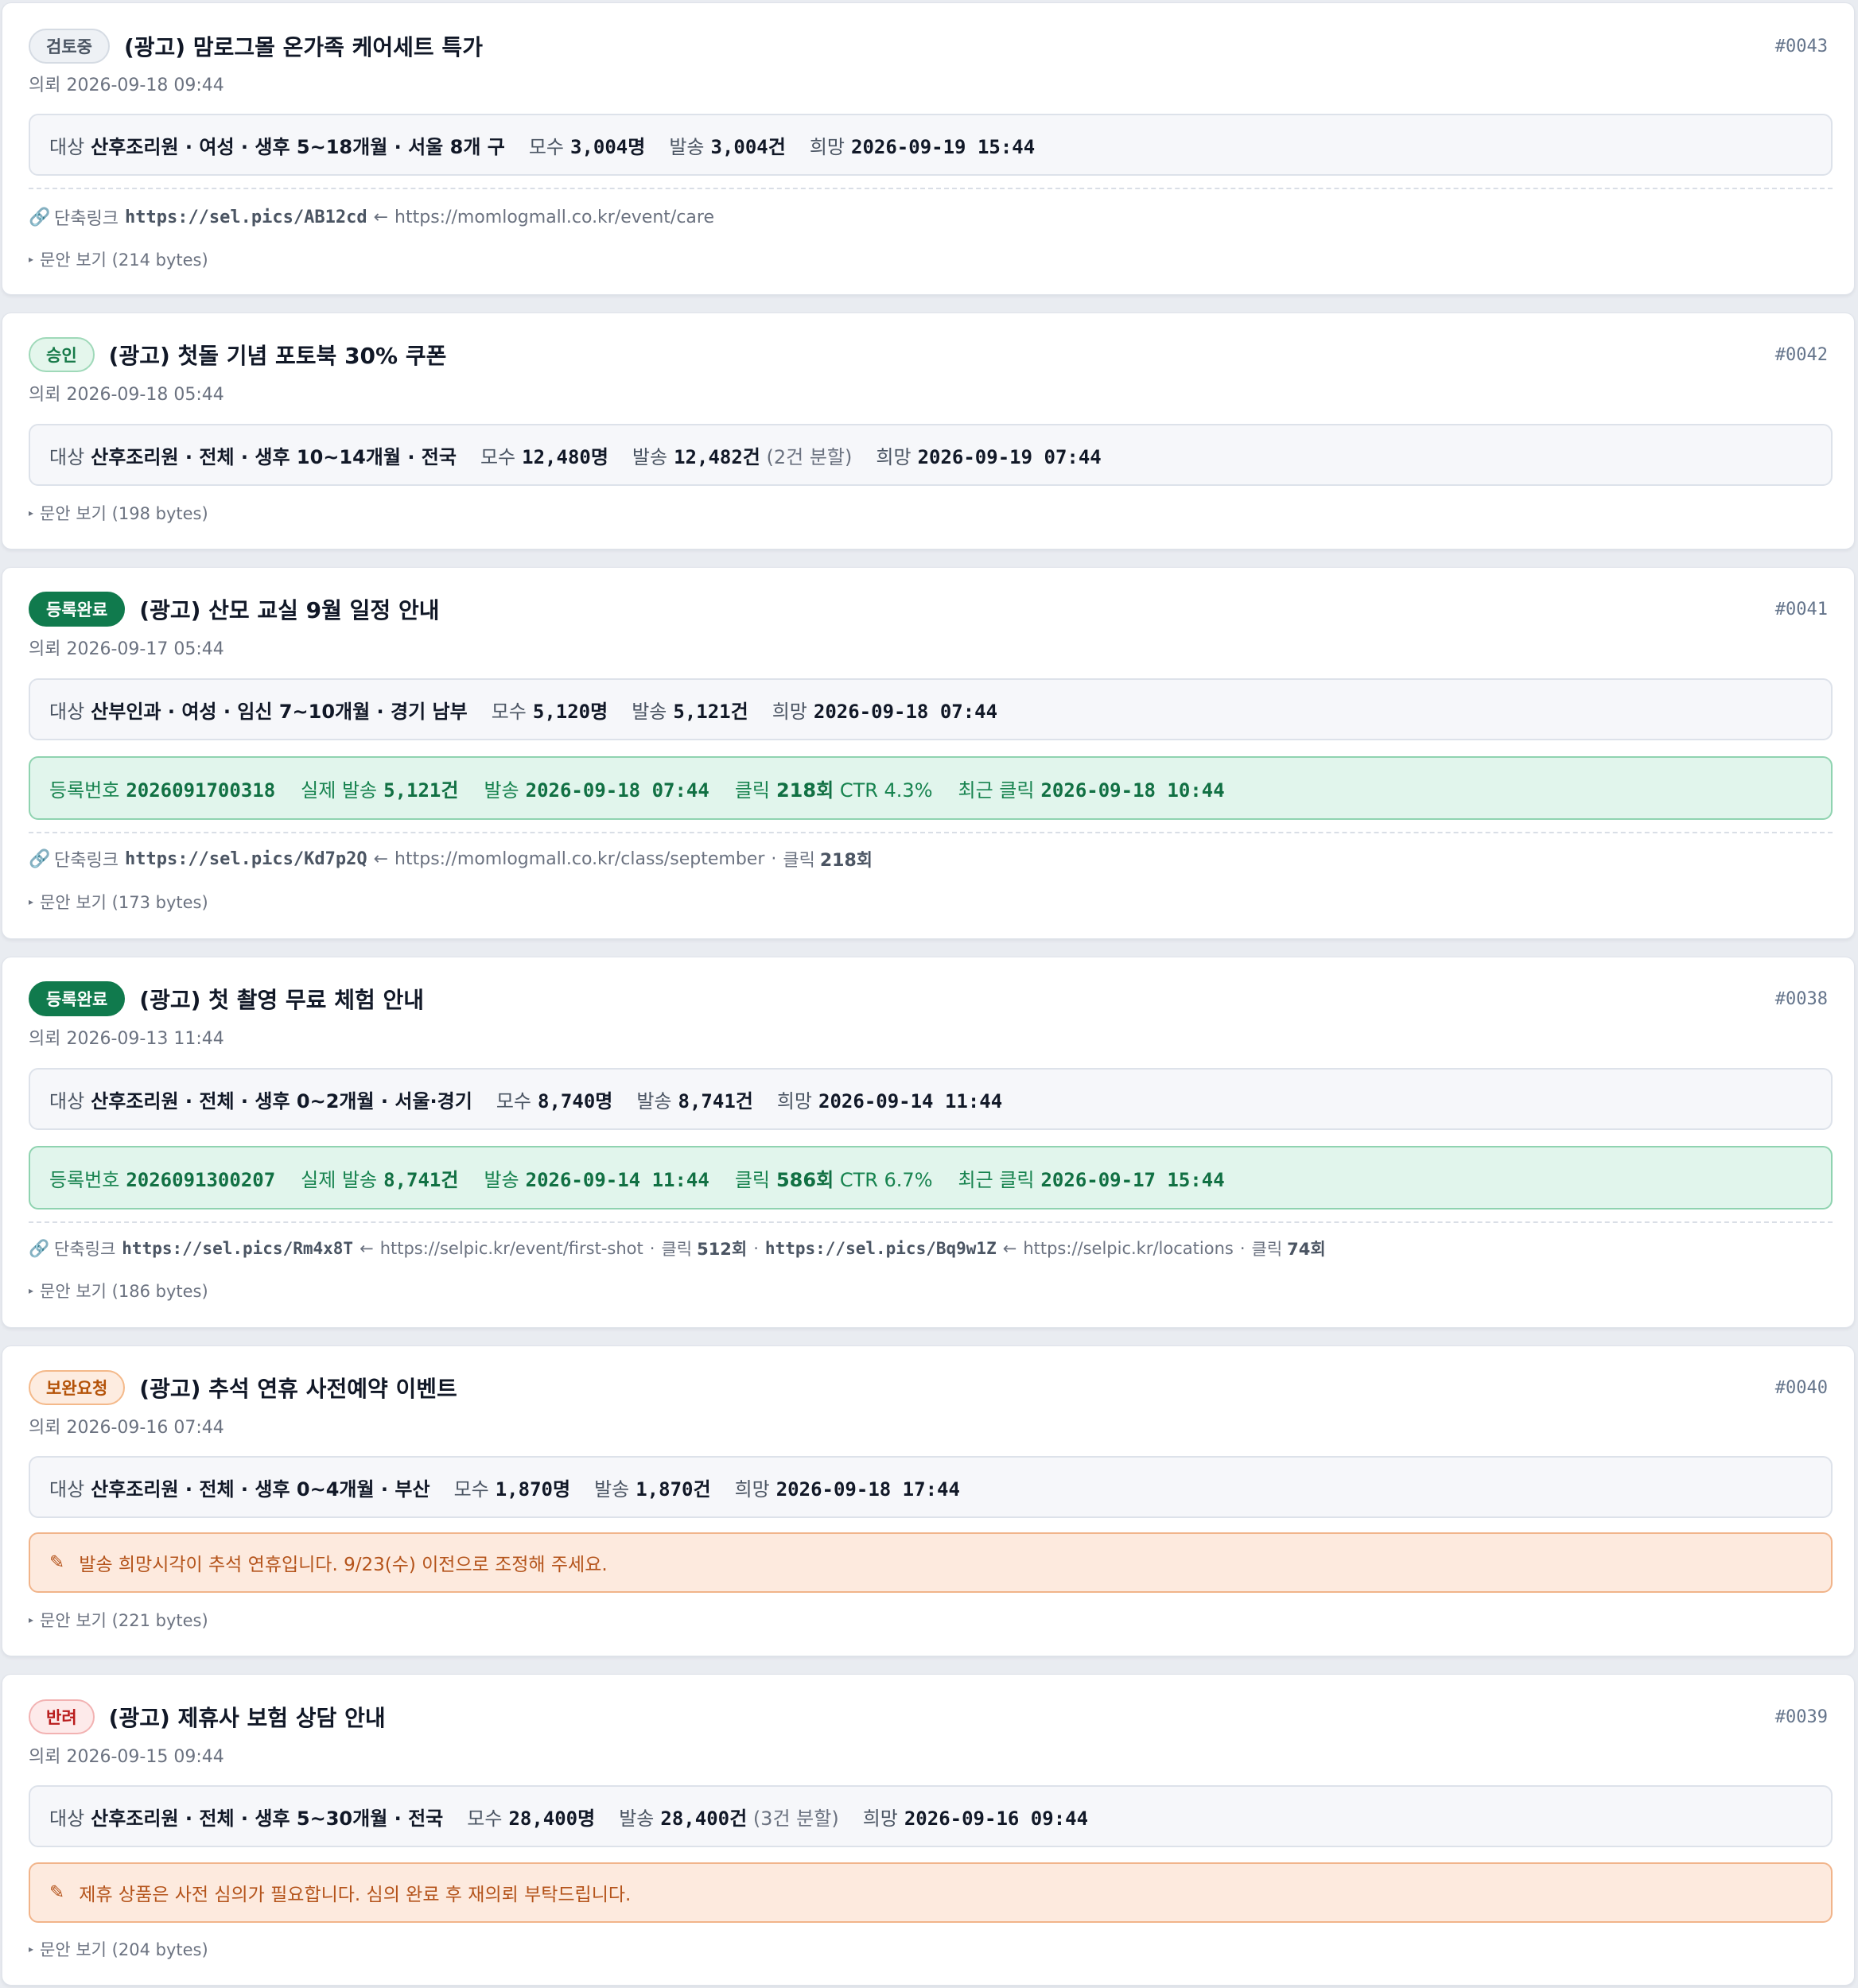 The height and width of the screenshot is (1988, 1858). I want to click on status-badge: 보완요청, so click(78, 1387).